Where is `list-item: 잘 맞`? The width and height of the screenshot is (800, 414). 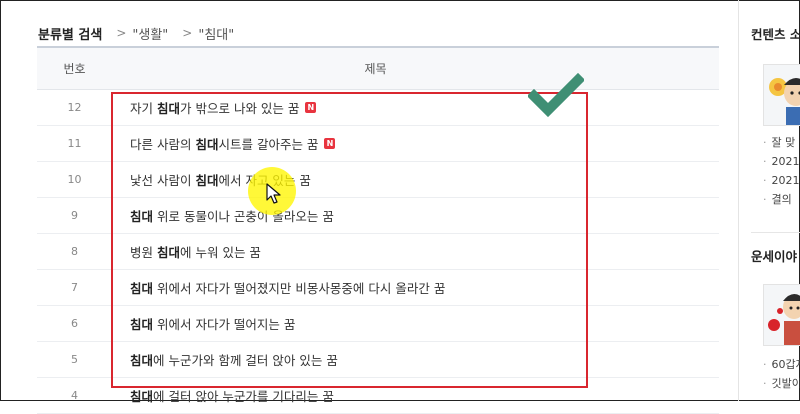 list-item: 잘 맞 is located at coordinates (781, 142).